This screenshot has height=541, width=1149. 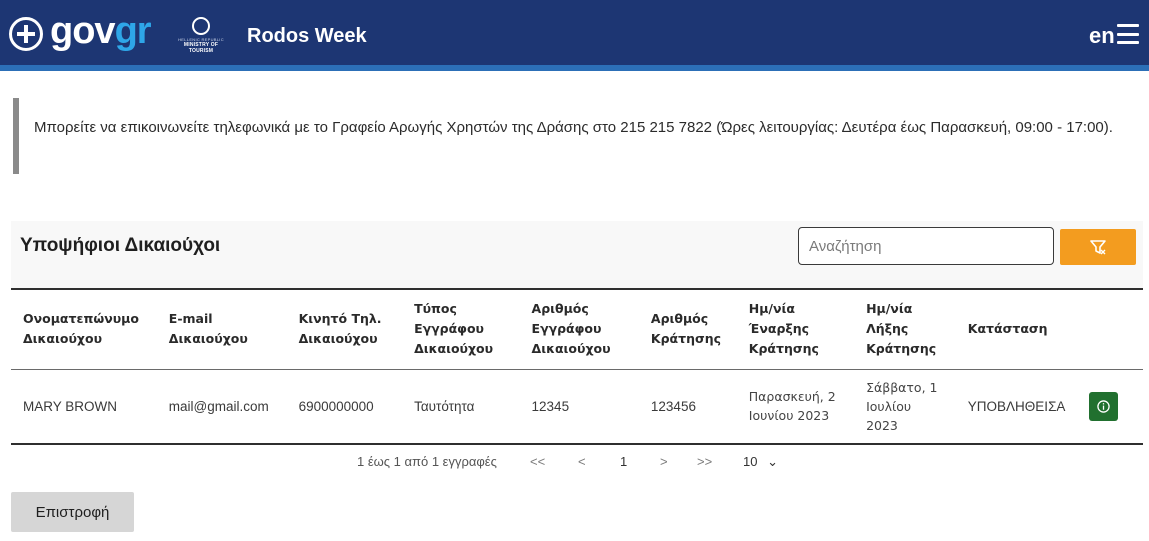 What do you see at coordinates (84, 407) in the screenshot?
I see `cell-name: MARY BROWN` at bounding box center [84, 407].